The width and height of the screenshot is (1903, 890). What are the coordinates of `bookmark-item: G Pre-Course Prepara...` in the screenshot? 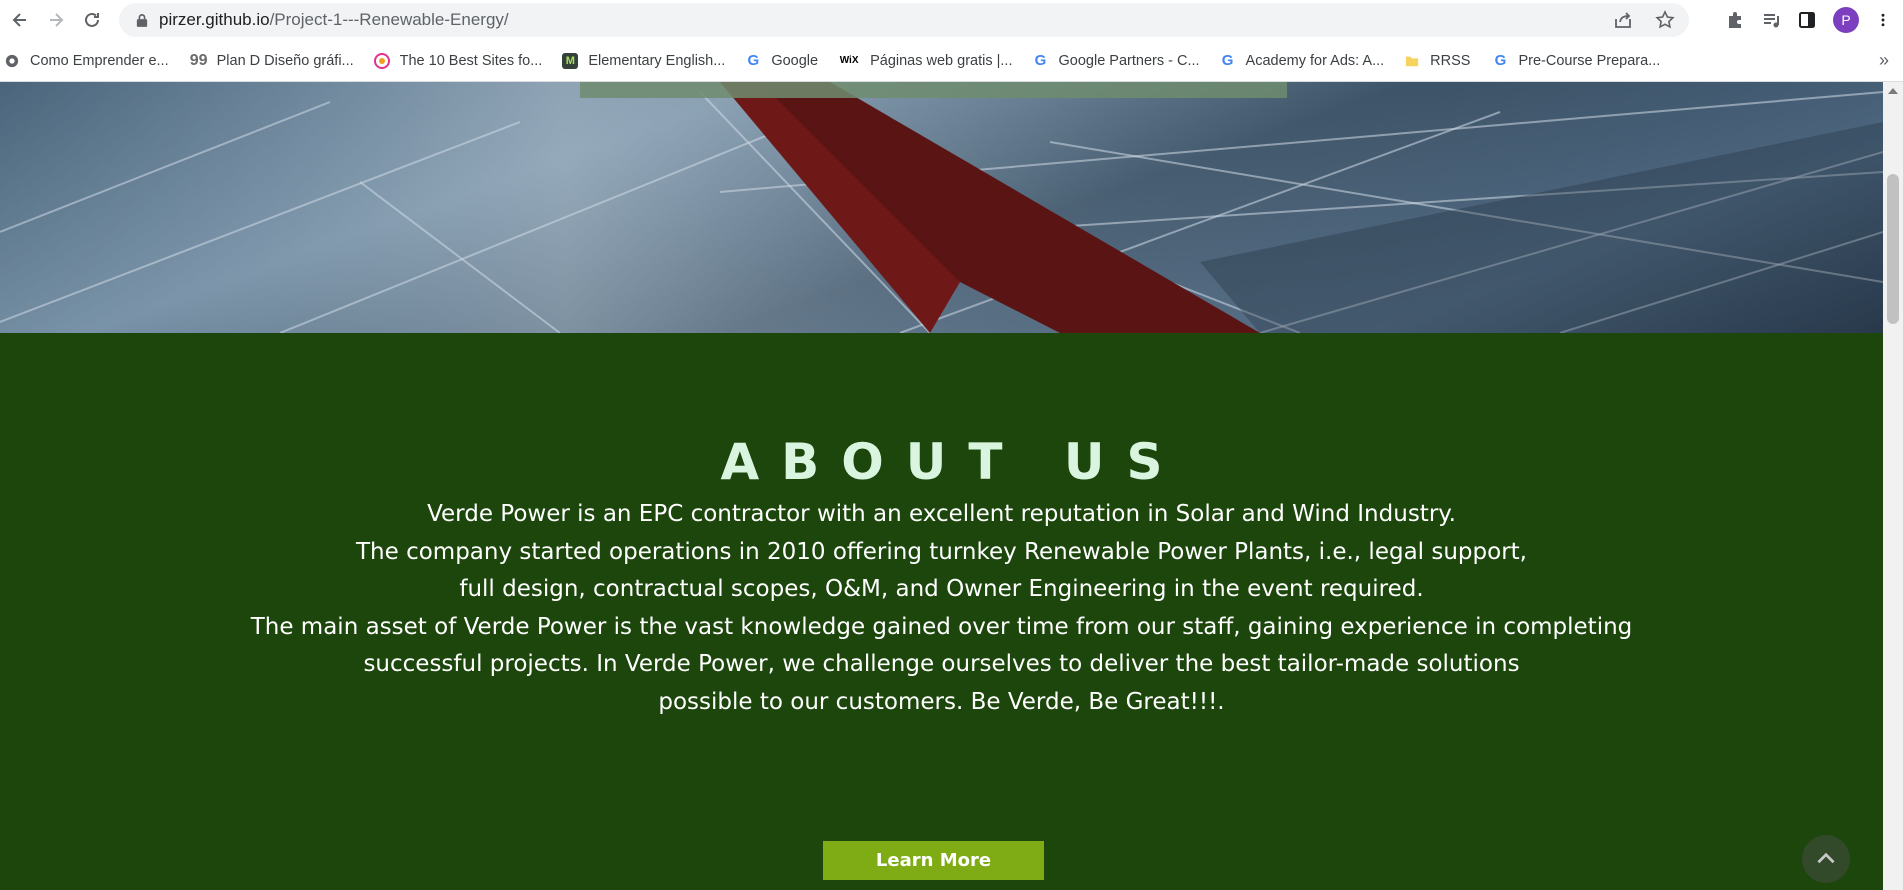 It's located at (1576, 60).